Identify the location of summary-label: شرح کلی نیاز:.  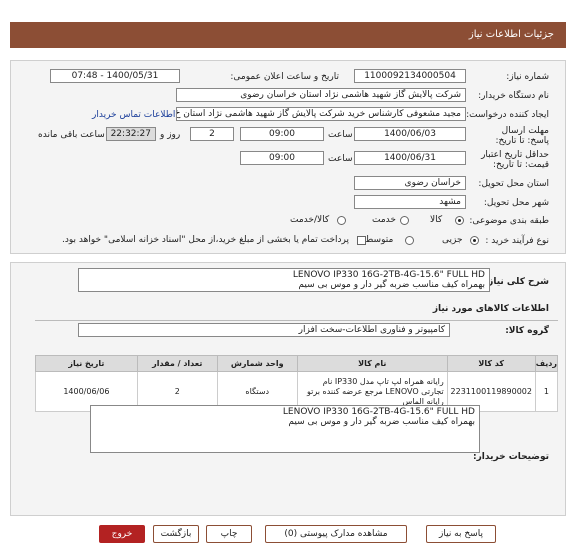
(516, 282).